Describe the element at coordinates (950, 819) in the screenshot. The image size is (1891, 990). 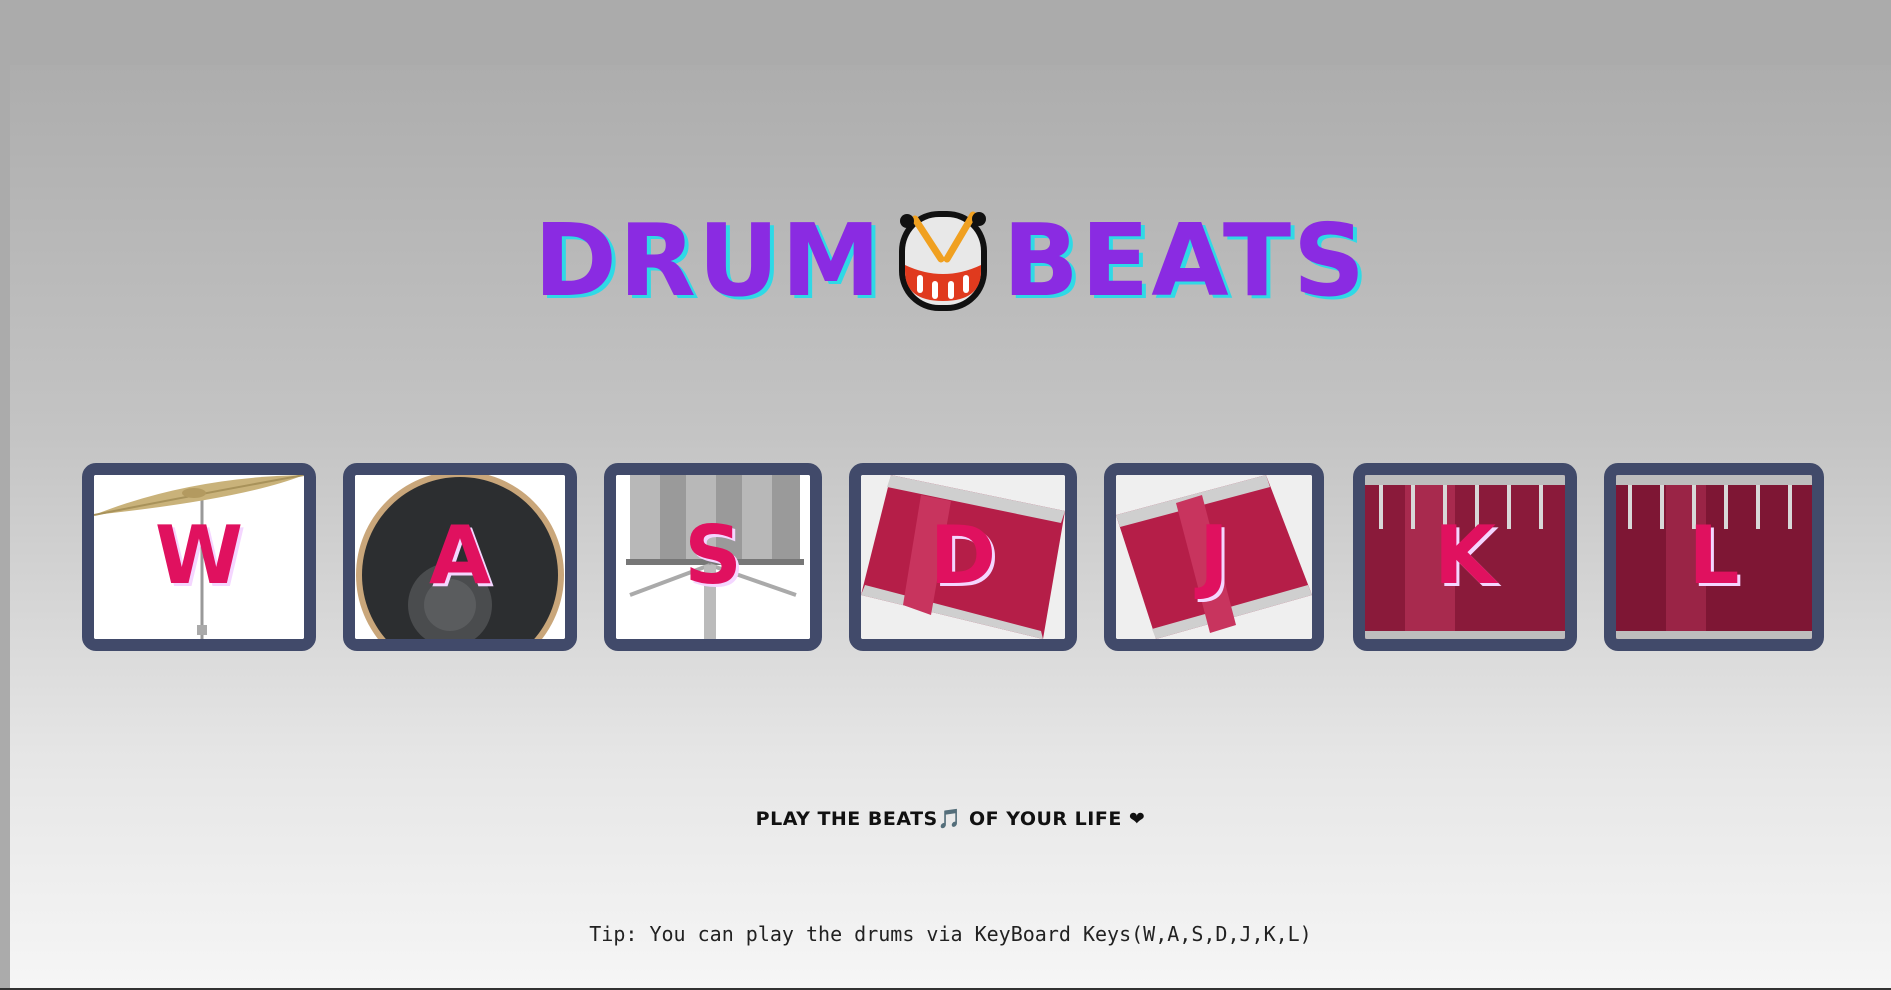
I see `tagline: PLAY THE BEATS🎵 OF YOUR LIFE ❤` at that location.